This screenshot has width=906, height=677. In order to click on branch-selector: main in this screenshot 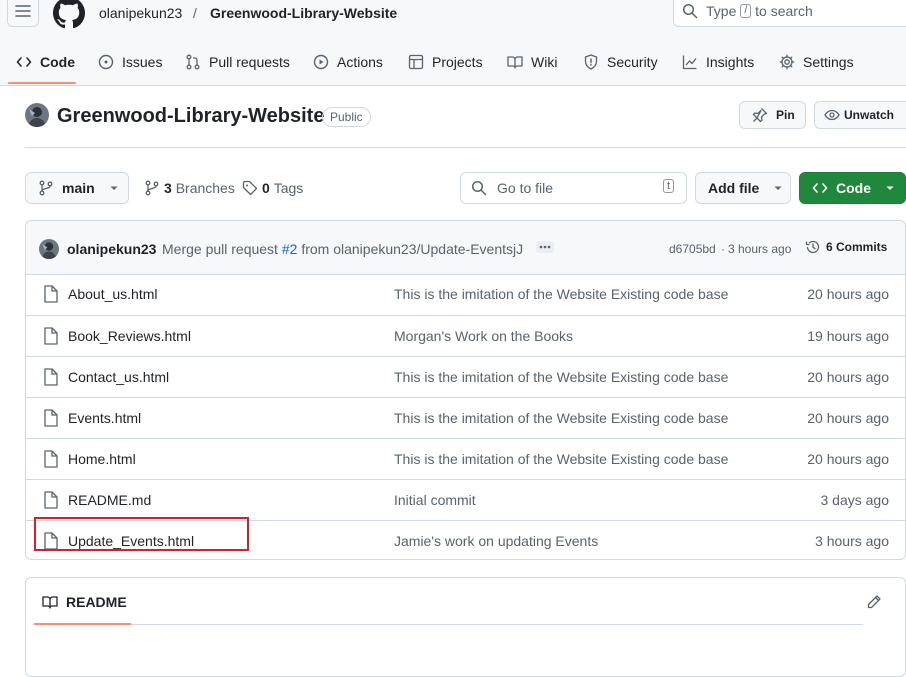, I will do `click(77, 188)`.